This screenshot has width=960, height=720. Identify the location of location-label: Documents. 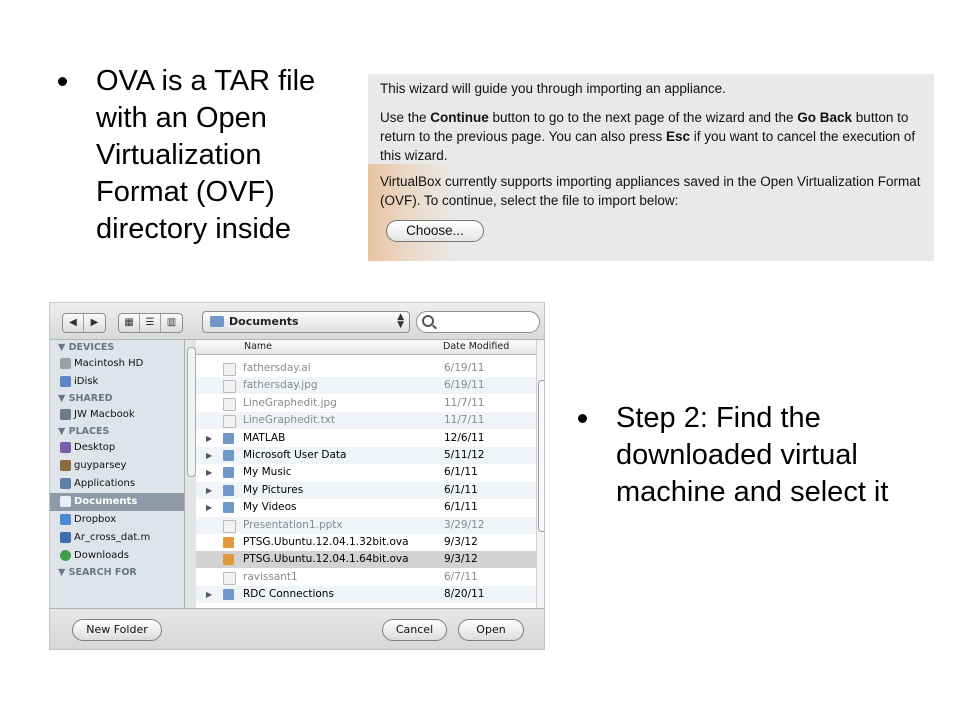
(264, 321).